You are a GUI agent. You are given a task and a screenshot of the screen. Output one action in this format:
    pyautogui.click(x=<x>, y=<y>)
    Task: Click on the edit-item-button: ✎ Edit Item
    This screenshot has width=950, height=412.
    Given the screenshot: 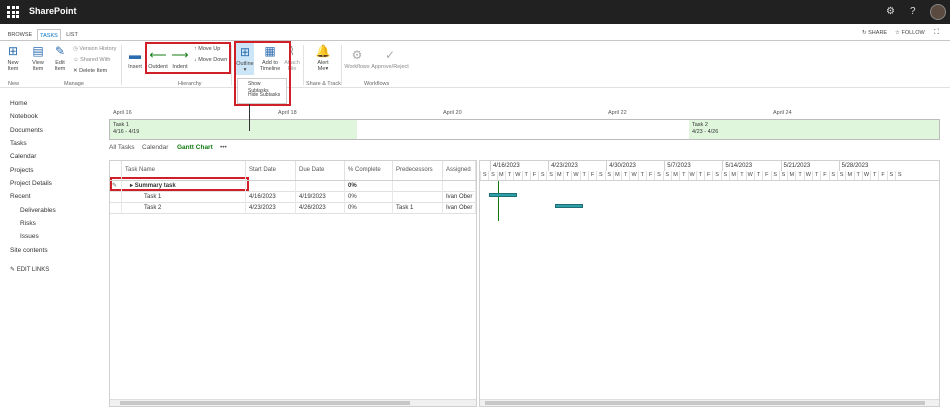 What is the action you would take?
    pyautogui.click(x=60, y=59)
    